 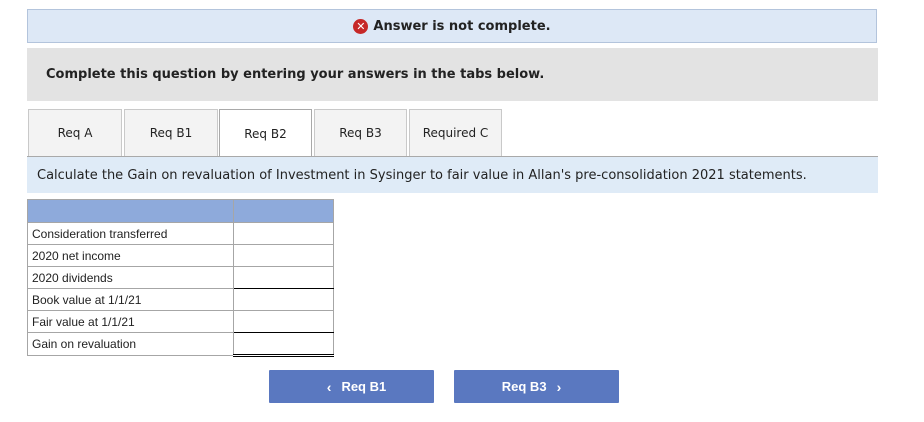 I want to click on table-row: Gain on revaluation, so click(x=180, y=344).